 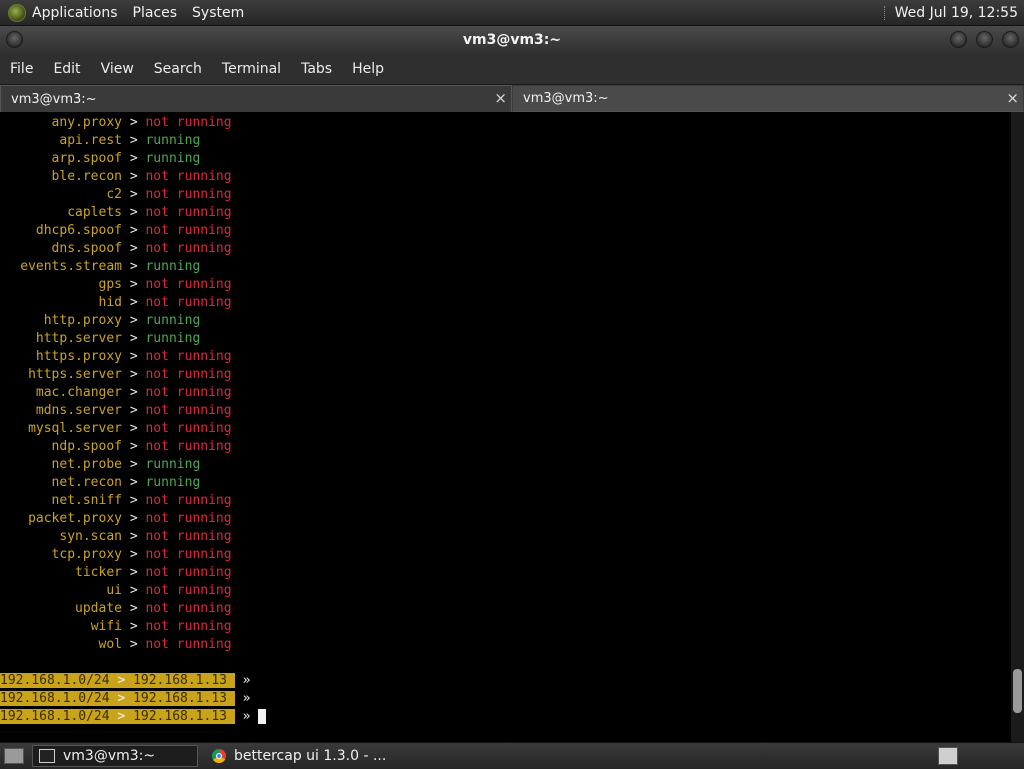 What do you see at coordinates (180, 680) in the screenshot?
I see `prompt-ip: 192.168.1.13` at bounding box center [180, 680].